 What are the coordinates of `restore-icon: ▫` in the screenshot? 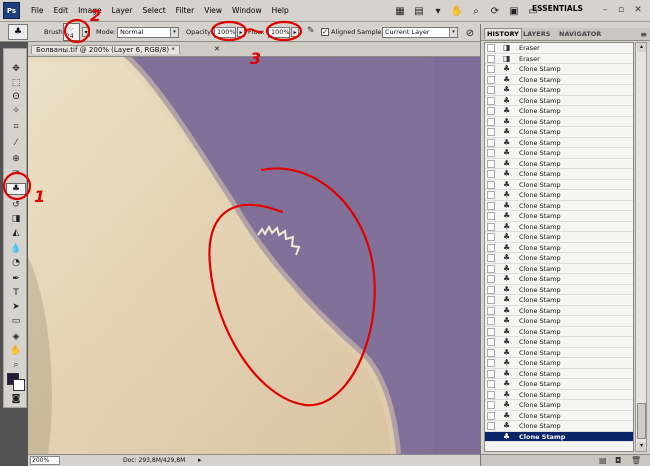 It's located at (621, 10).